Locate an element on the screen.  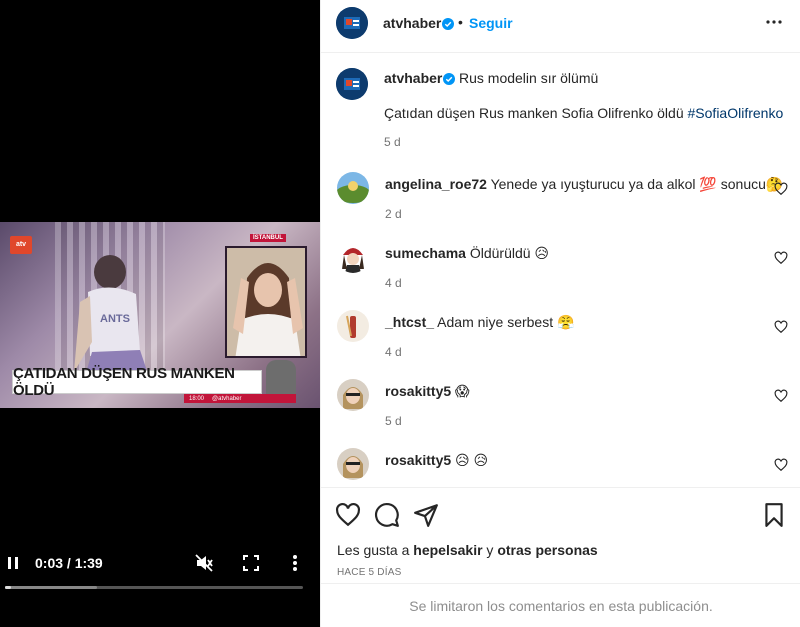
video-buffer-bar is located at coordinates (51, 587).